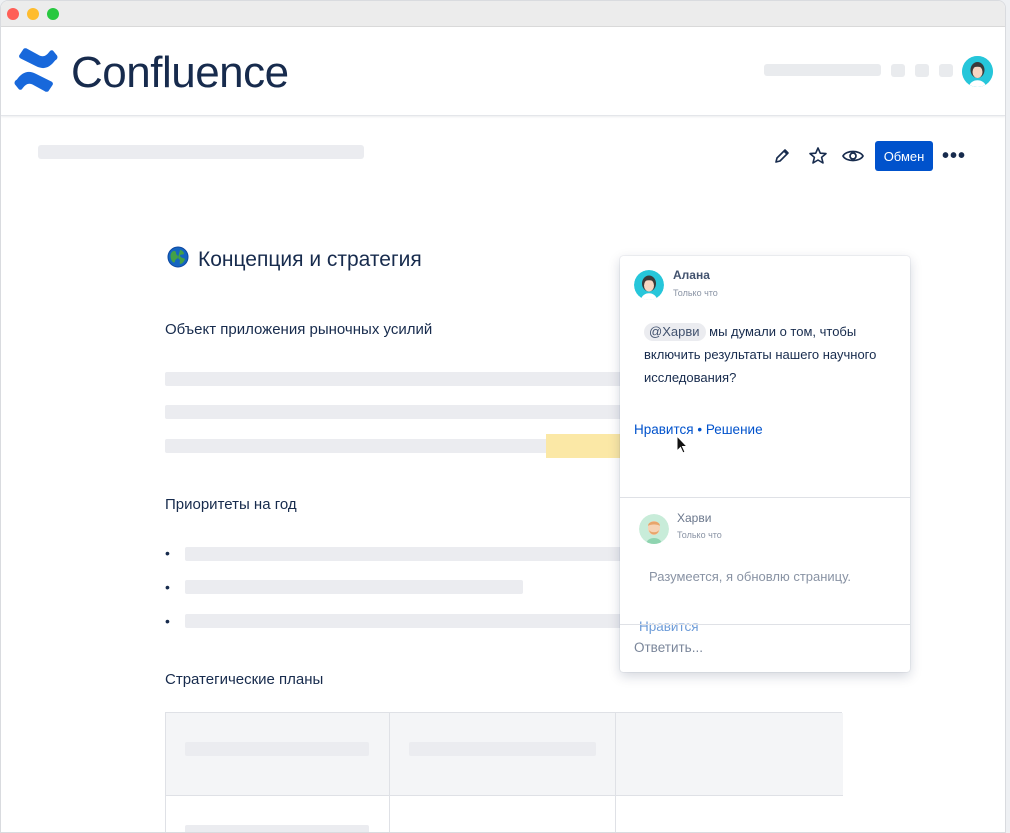  What do you see at coordinates (675, 332) in the screenshot?
I see `mention-chip: @Харви` at bounding box center [675, 332].